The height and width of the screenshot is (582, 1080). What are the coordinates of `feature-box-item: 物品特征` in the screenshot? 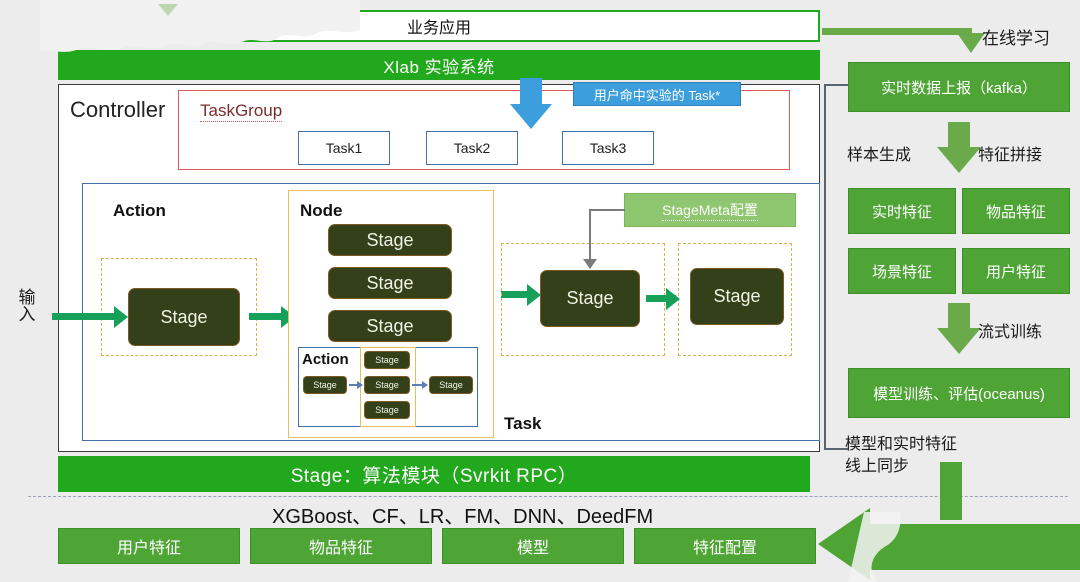 It's located at (1016, 211).